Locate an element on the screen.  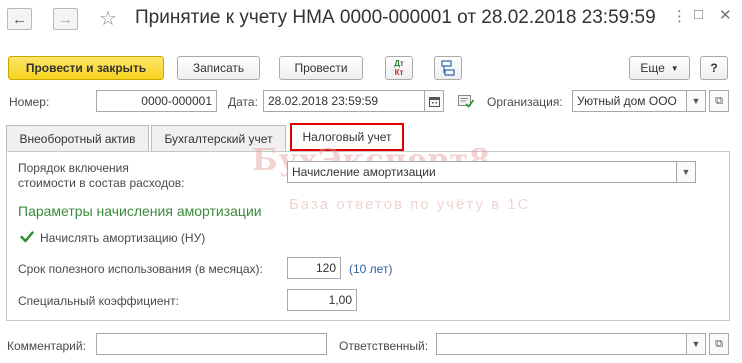
responsible-open-button: ⧉ is located at coordinates (719, 344).